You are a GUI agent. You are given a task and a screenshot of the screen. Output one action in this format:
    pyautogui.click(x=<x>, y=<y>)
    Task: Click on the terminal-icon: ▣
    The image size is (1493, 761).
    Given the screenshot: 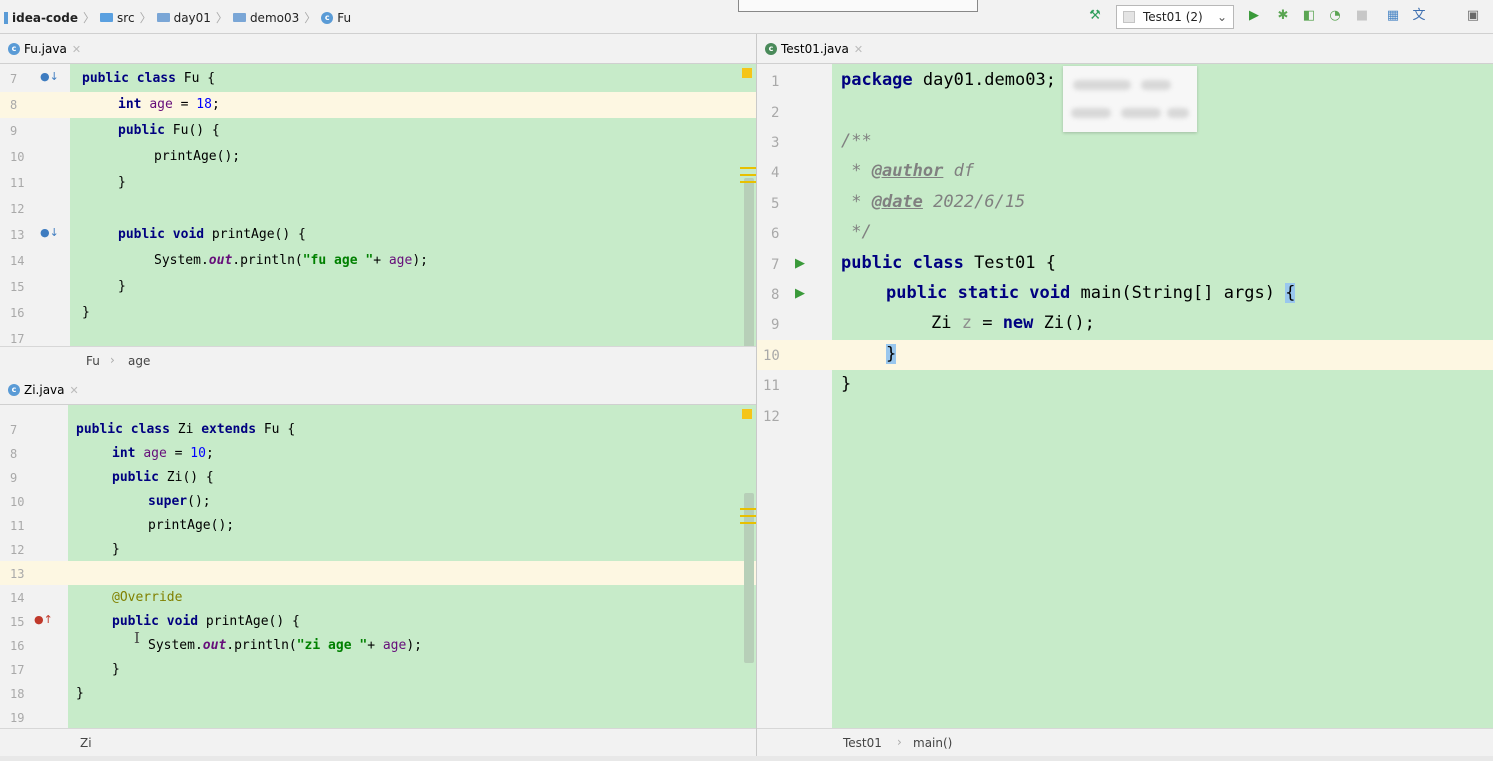 What is the action you would take?
    pyautogui.click(x=1473, y=16)
    